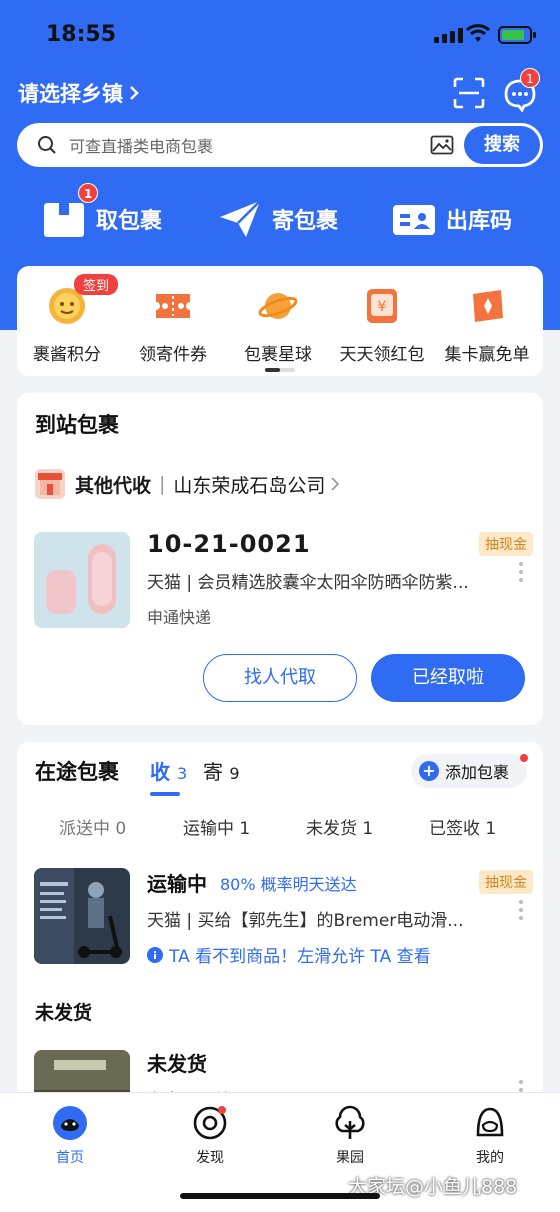 The image size is (560, 1212). I want to click on pickup-badge: 1, so click(88, 193).